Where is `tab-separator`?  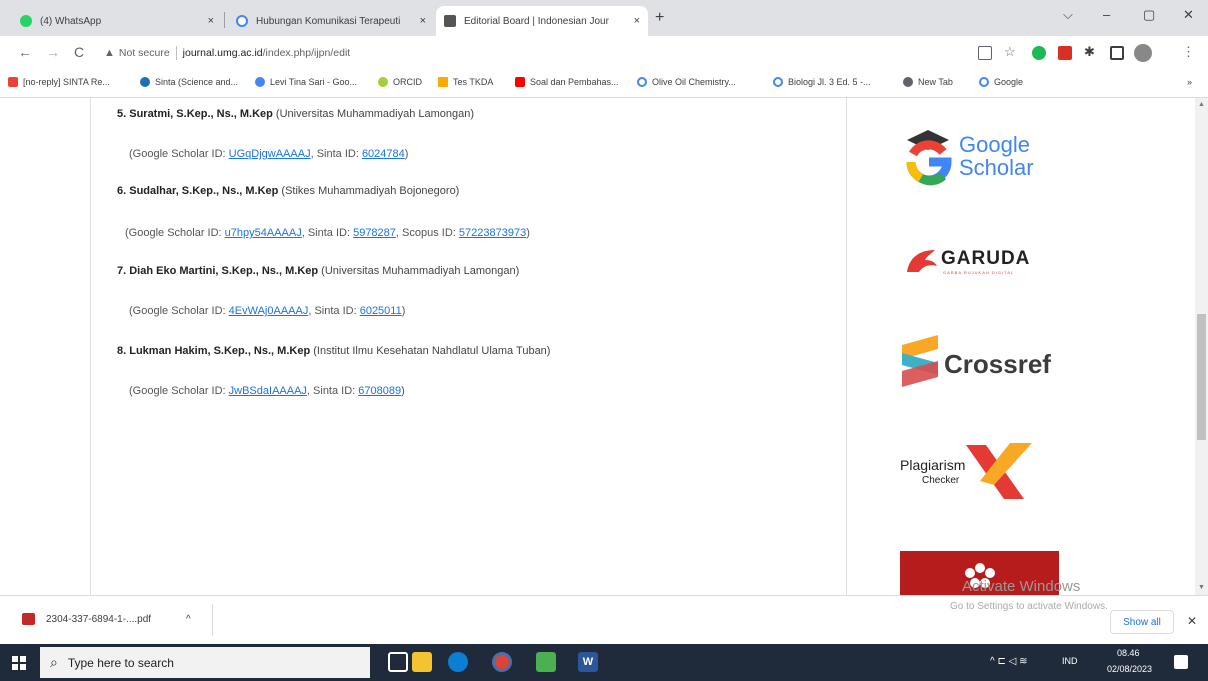 tab-separator is located at coordinates (224, 20).